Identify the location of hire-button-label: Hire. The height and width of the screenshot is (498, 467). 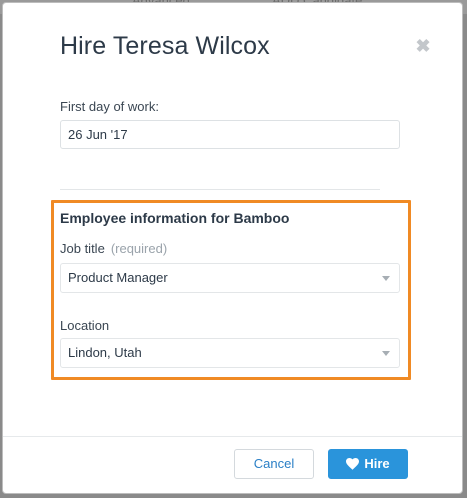
(377, 463).